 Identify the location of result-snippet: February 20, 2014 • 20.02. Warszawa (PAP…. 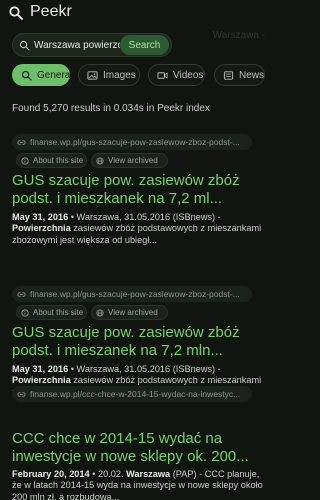
(139, 484).